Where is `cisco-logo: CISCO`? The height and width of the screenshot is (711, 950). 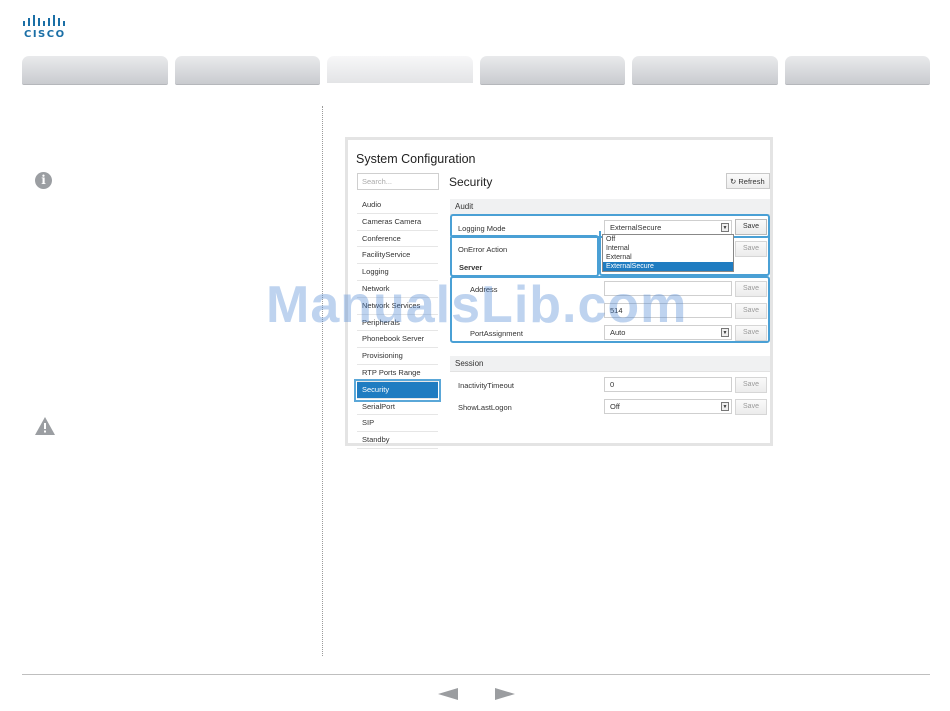
cisco-logo: CISCO is located at coordinates (47, 28).